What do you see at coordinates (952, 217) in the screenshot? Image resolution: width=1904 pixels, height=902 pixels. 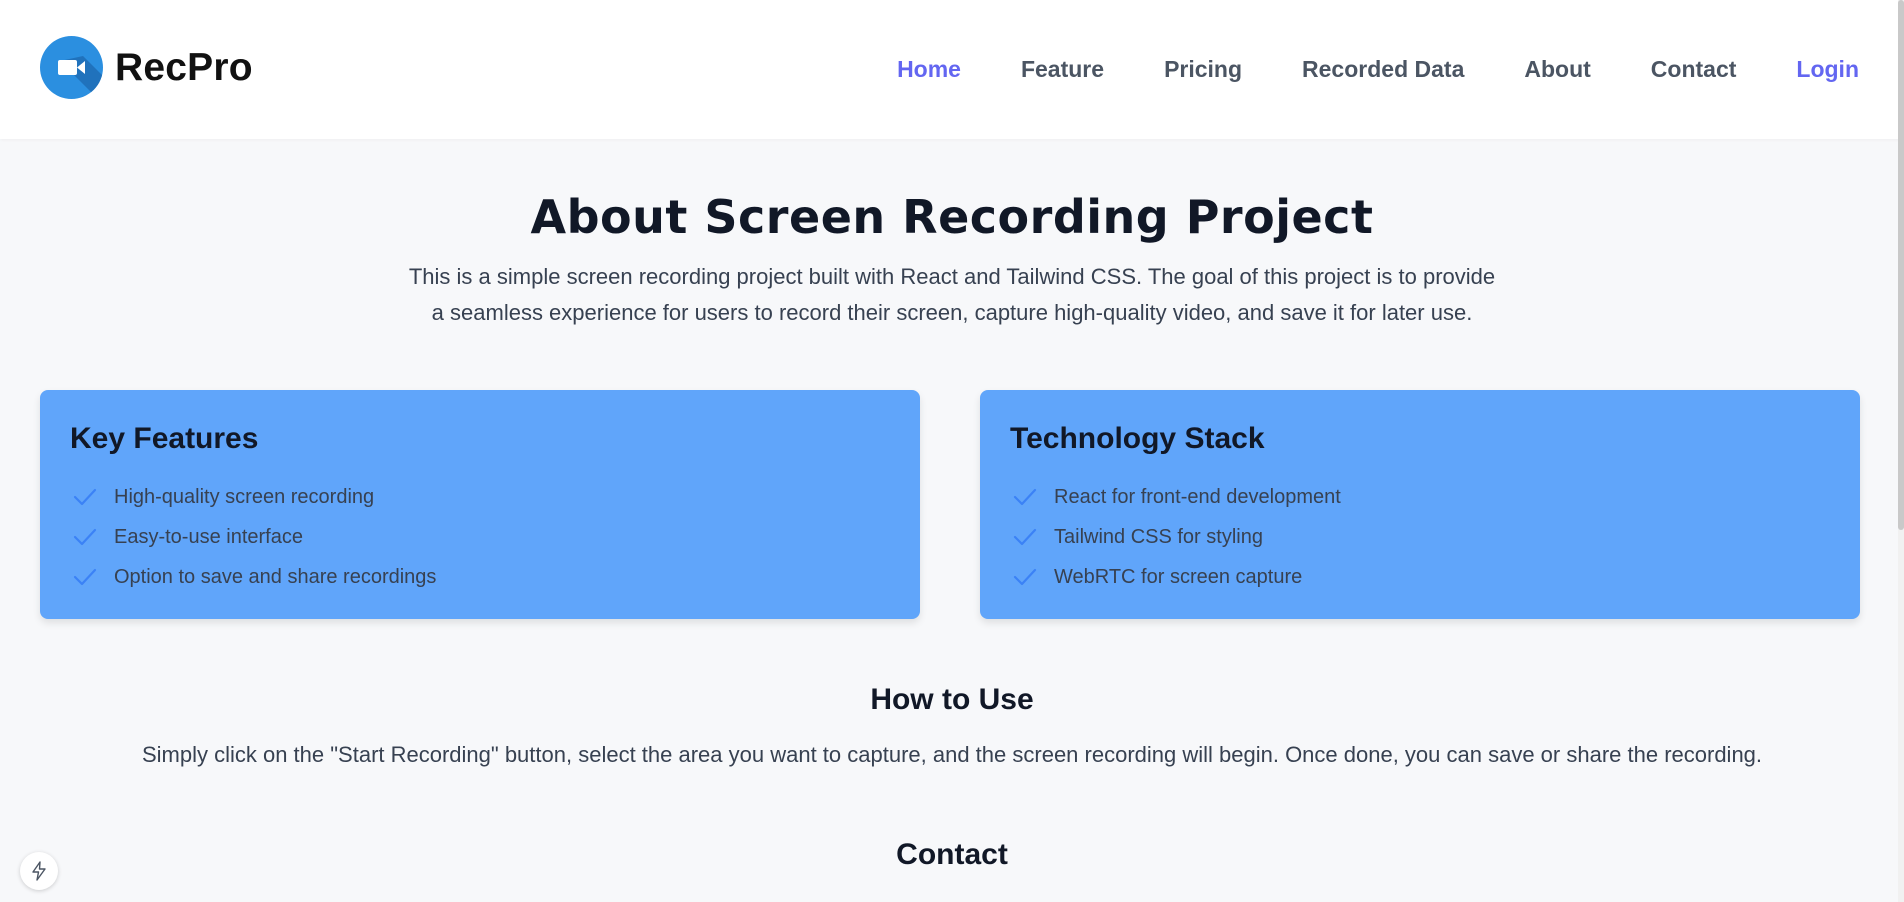 I see `page-title: About Screen Recording Project` at bounding box center [952, 217].